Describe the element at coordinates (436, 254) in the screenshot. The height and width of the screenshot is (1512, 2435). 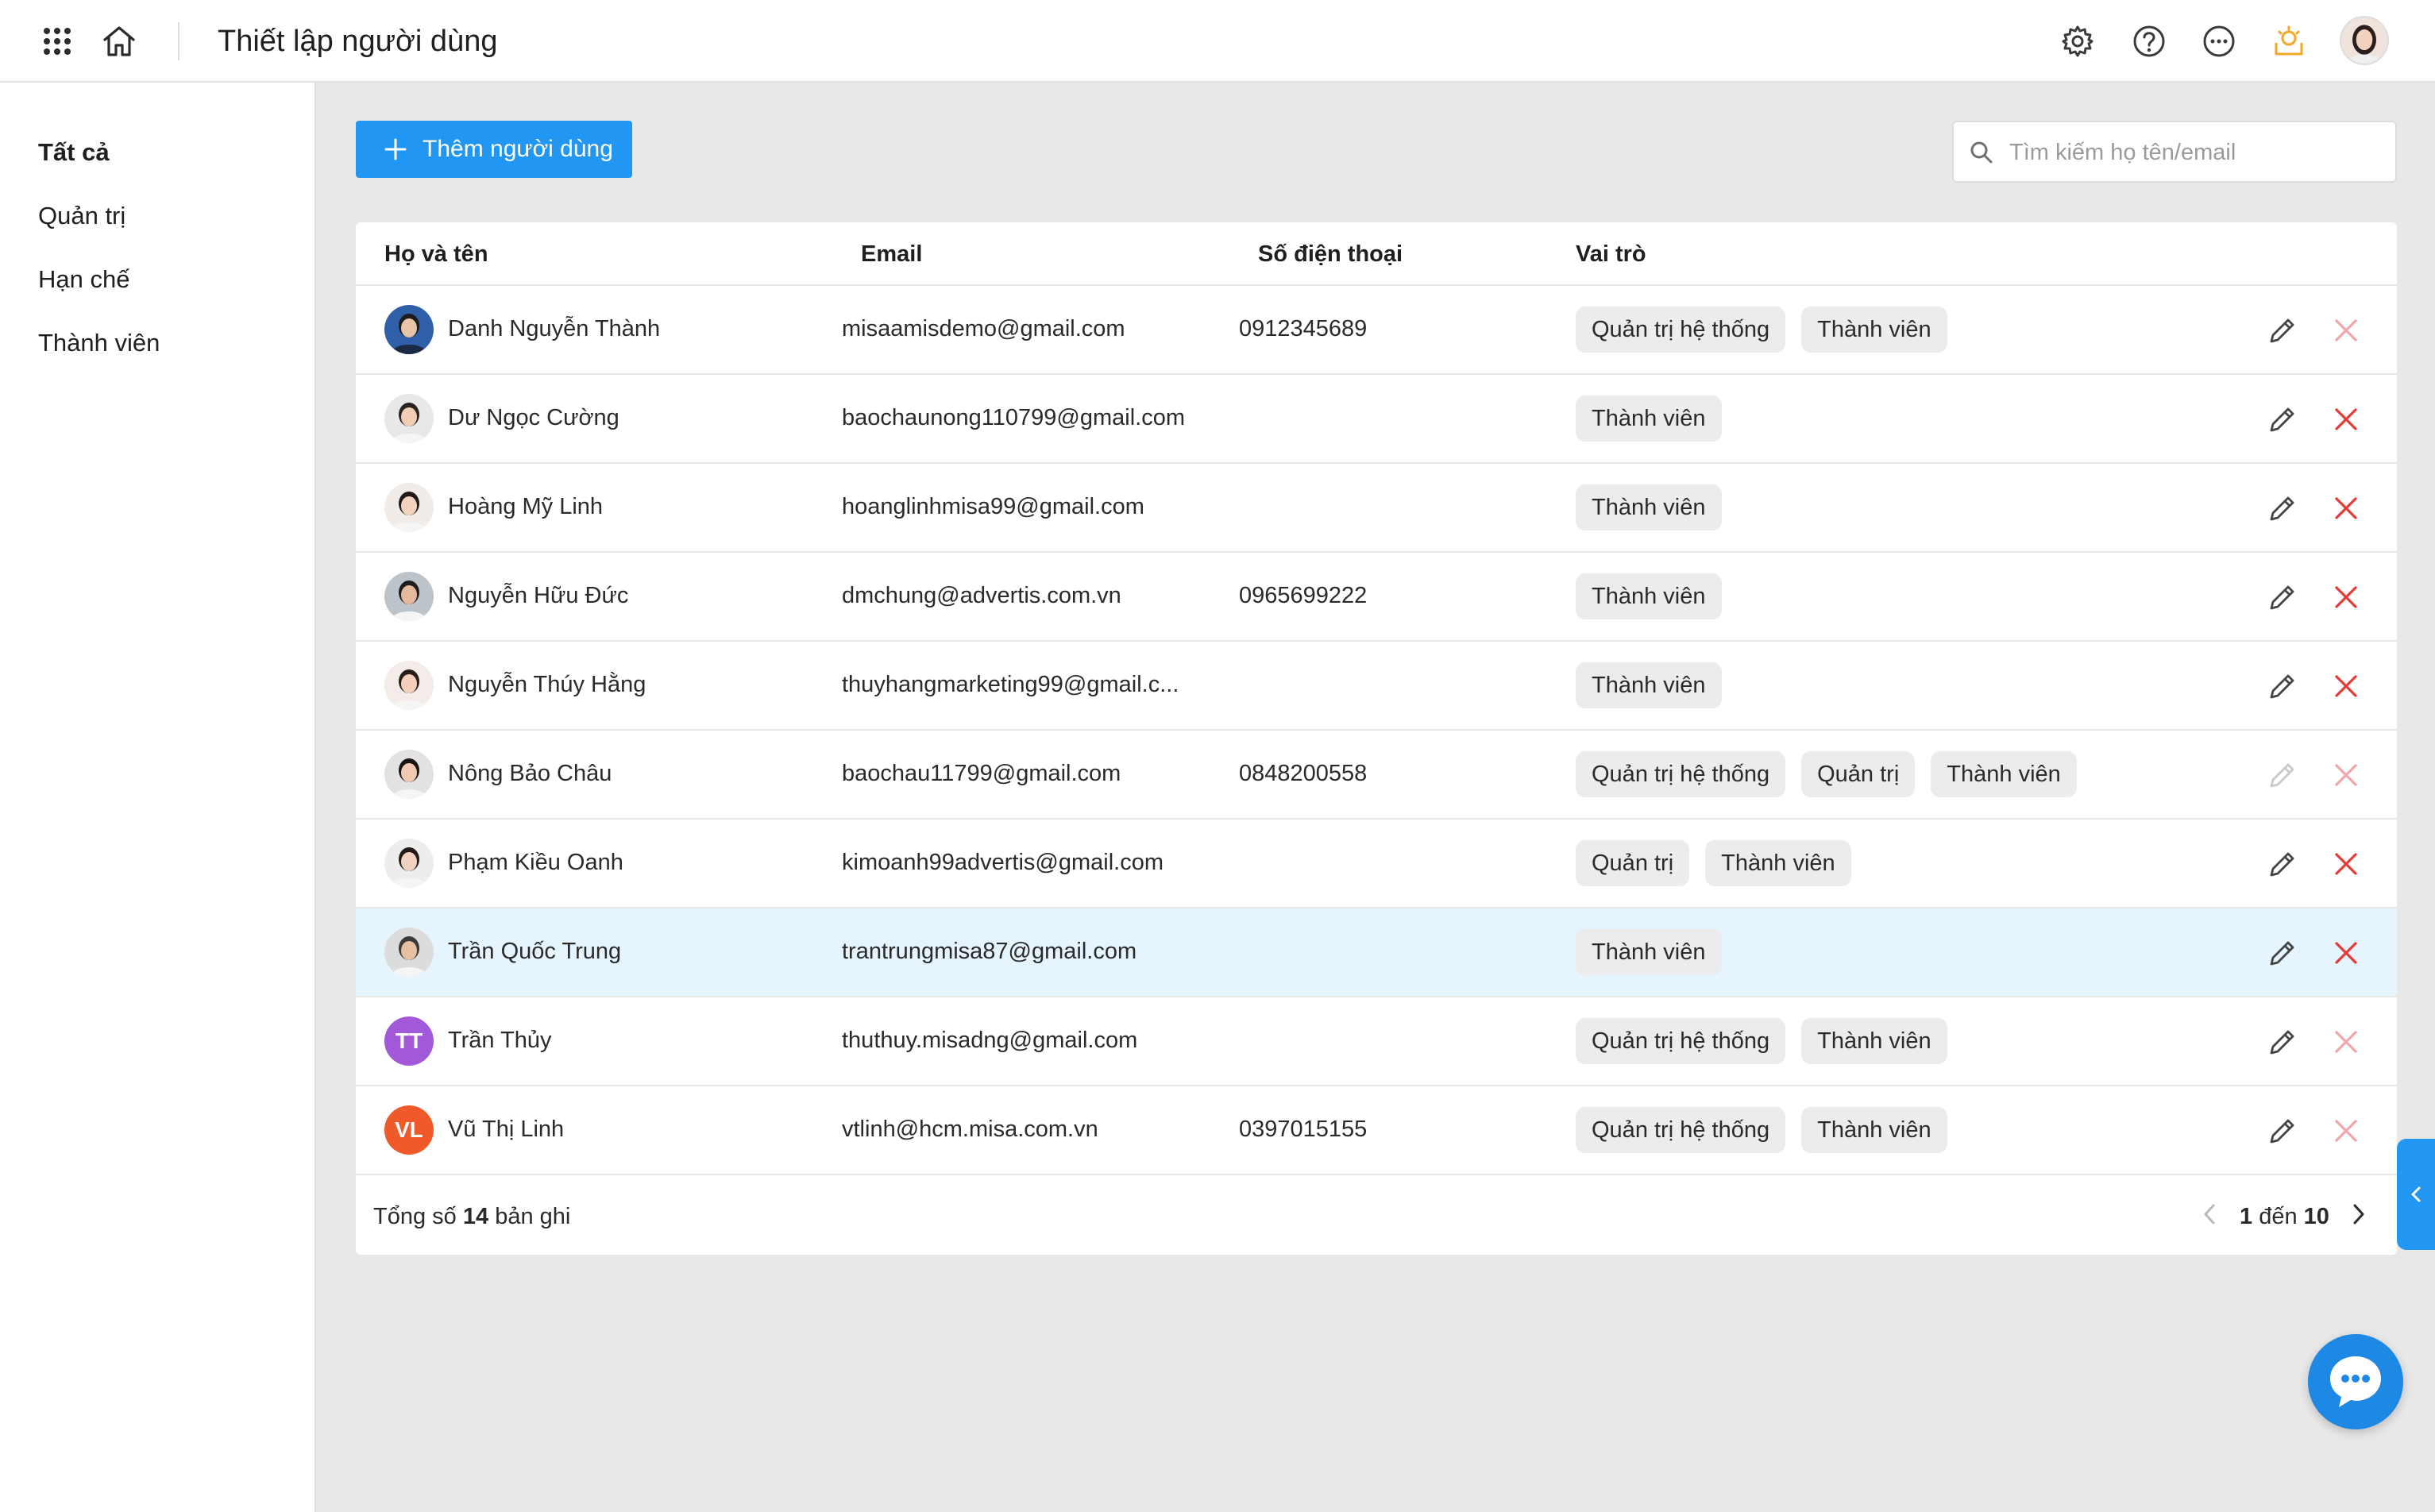
I see `column-header-name: Họ và tên` at that location.